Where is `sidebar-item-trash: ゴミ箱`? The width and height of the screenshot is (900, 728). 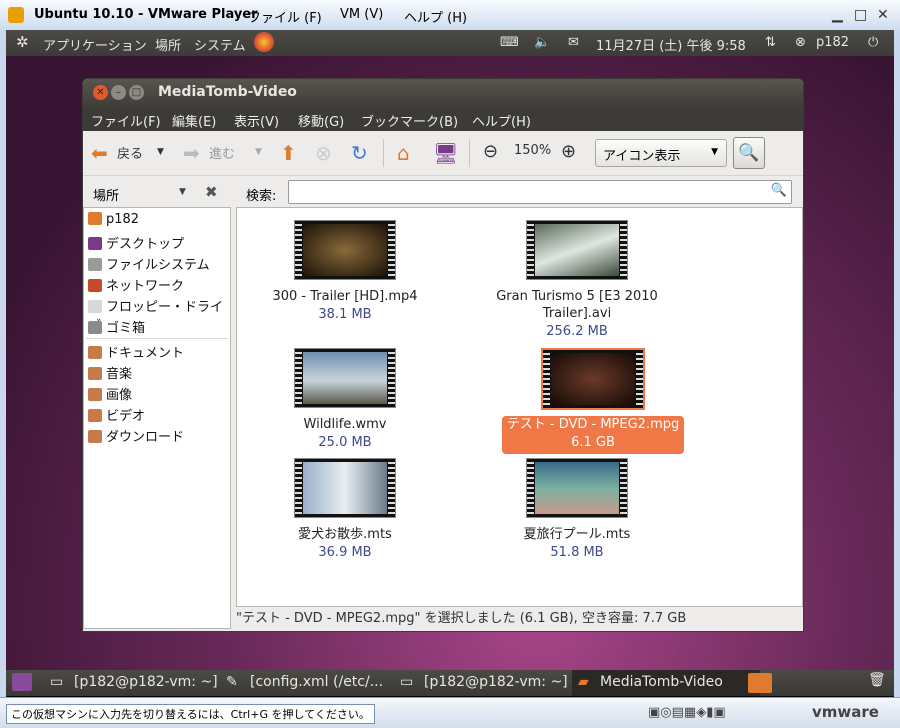 sidebar-item-trash: ゴミ箱 is located at coordinates (116, 327).